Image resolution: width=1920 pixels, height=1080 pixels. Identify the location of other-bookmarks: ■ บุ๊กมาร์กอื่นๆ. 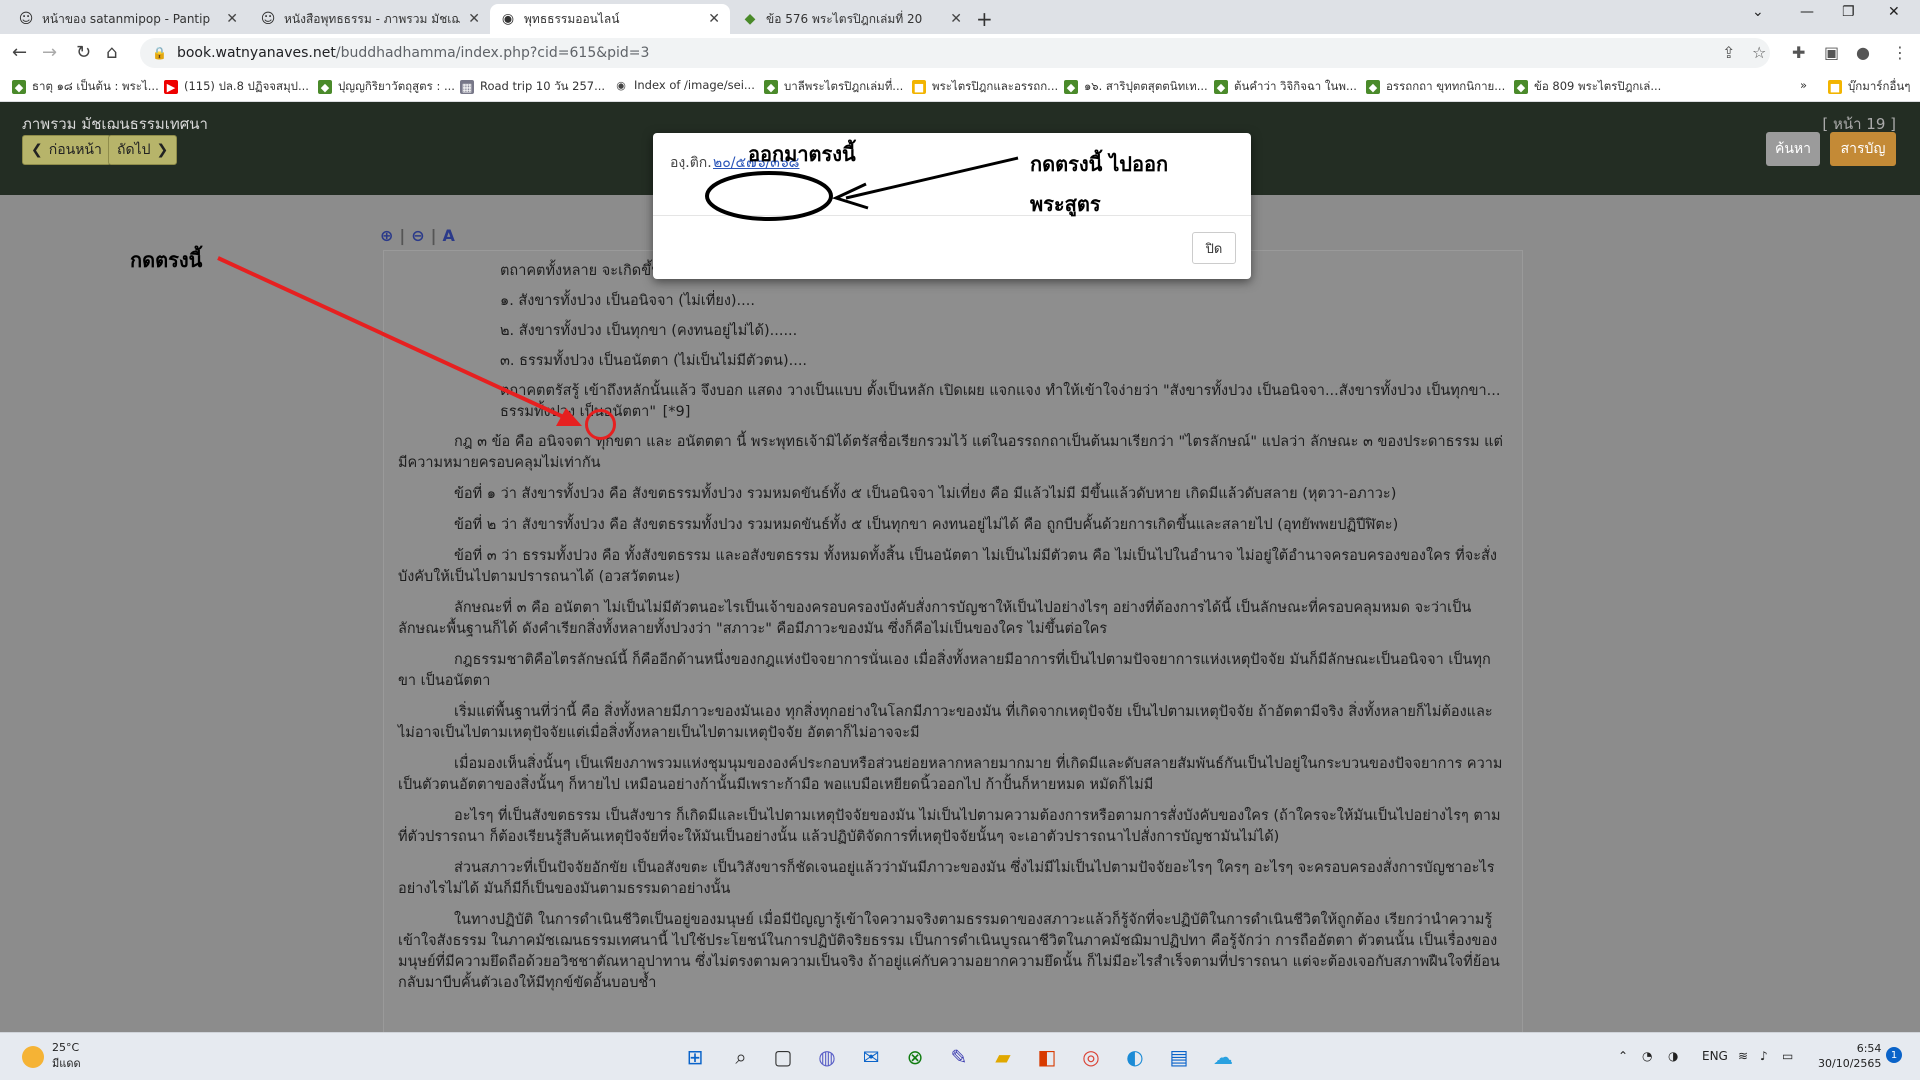
(1869, 87).